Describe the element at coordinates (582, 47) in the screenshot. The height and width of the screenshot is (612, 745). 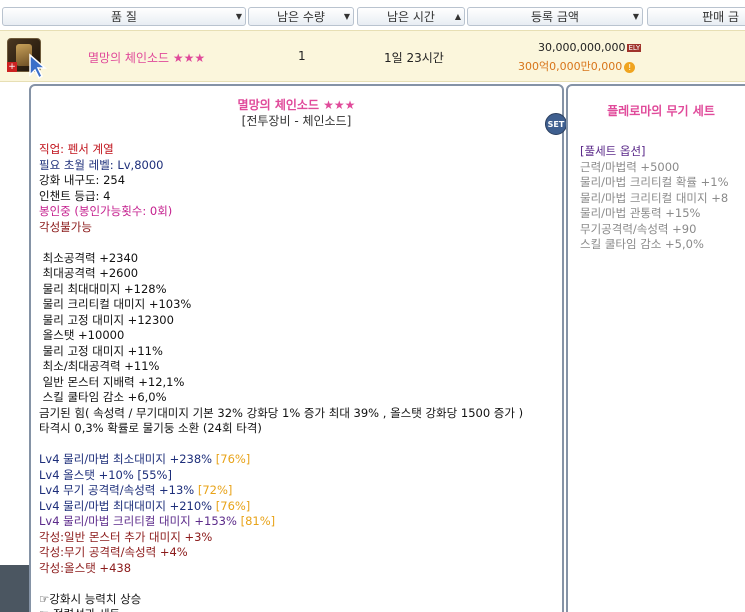
I see `price-value: 30,000,000,000` at that location.